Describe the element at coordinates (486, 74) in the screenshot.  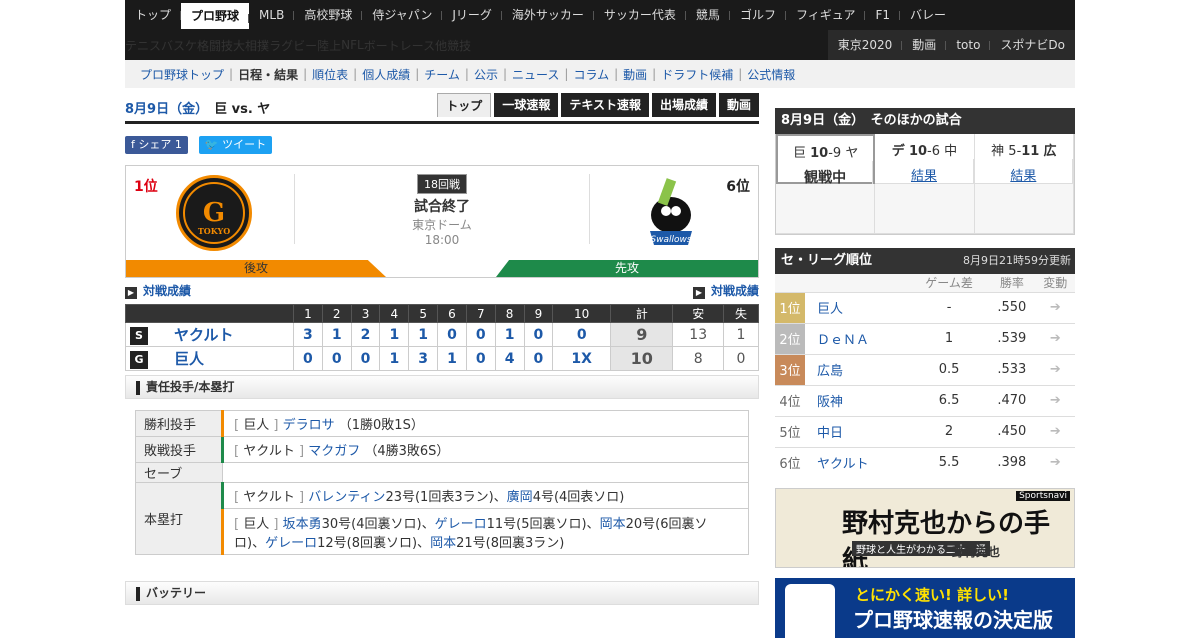
I see `subnav-item: 公示` at that location.